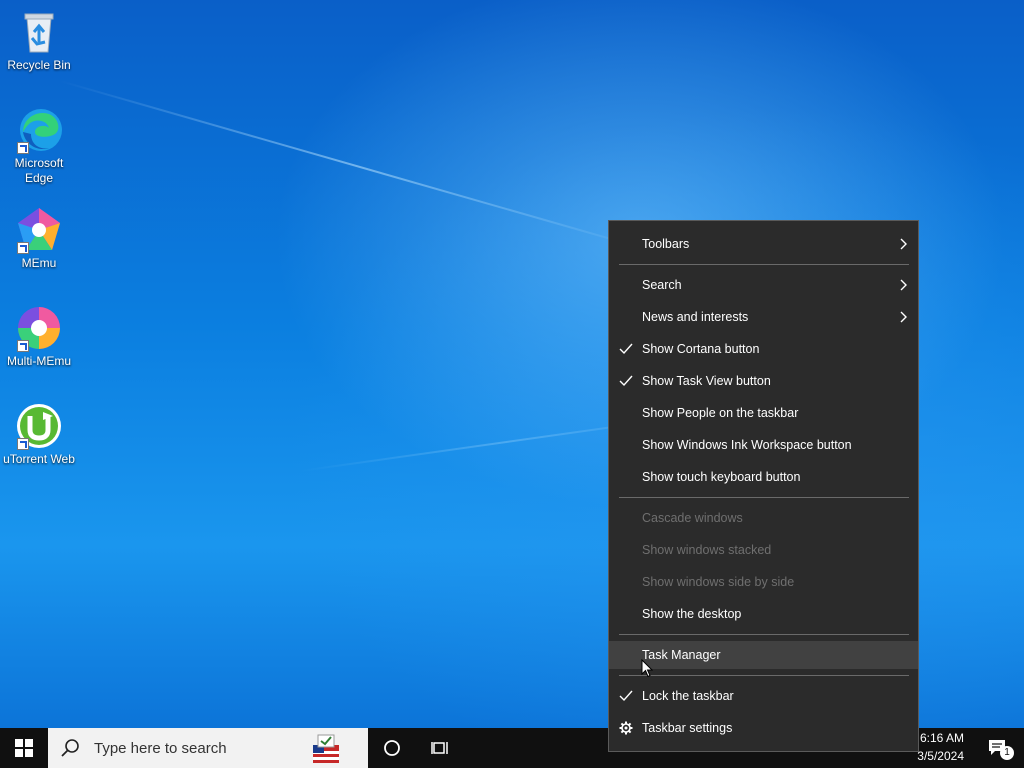  I want to click on menu-item-label: Show Windows Ink Workspace button, so click(747, 445).